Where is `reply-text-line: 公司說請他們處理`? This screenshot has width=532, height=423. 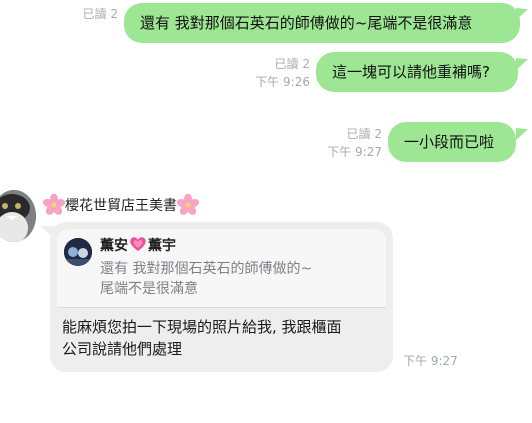
reply-text-line: 公司說請他們處理 is located at coordinates (122, 349).